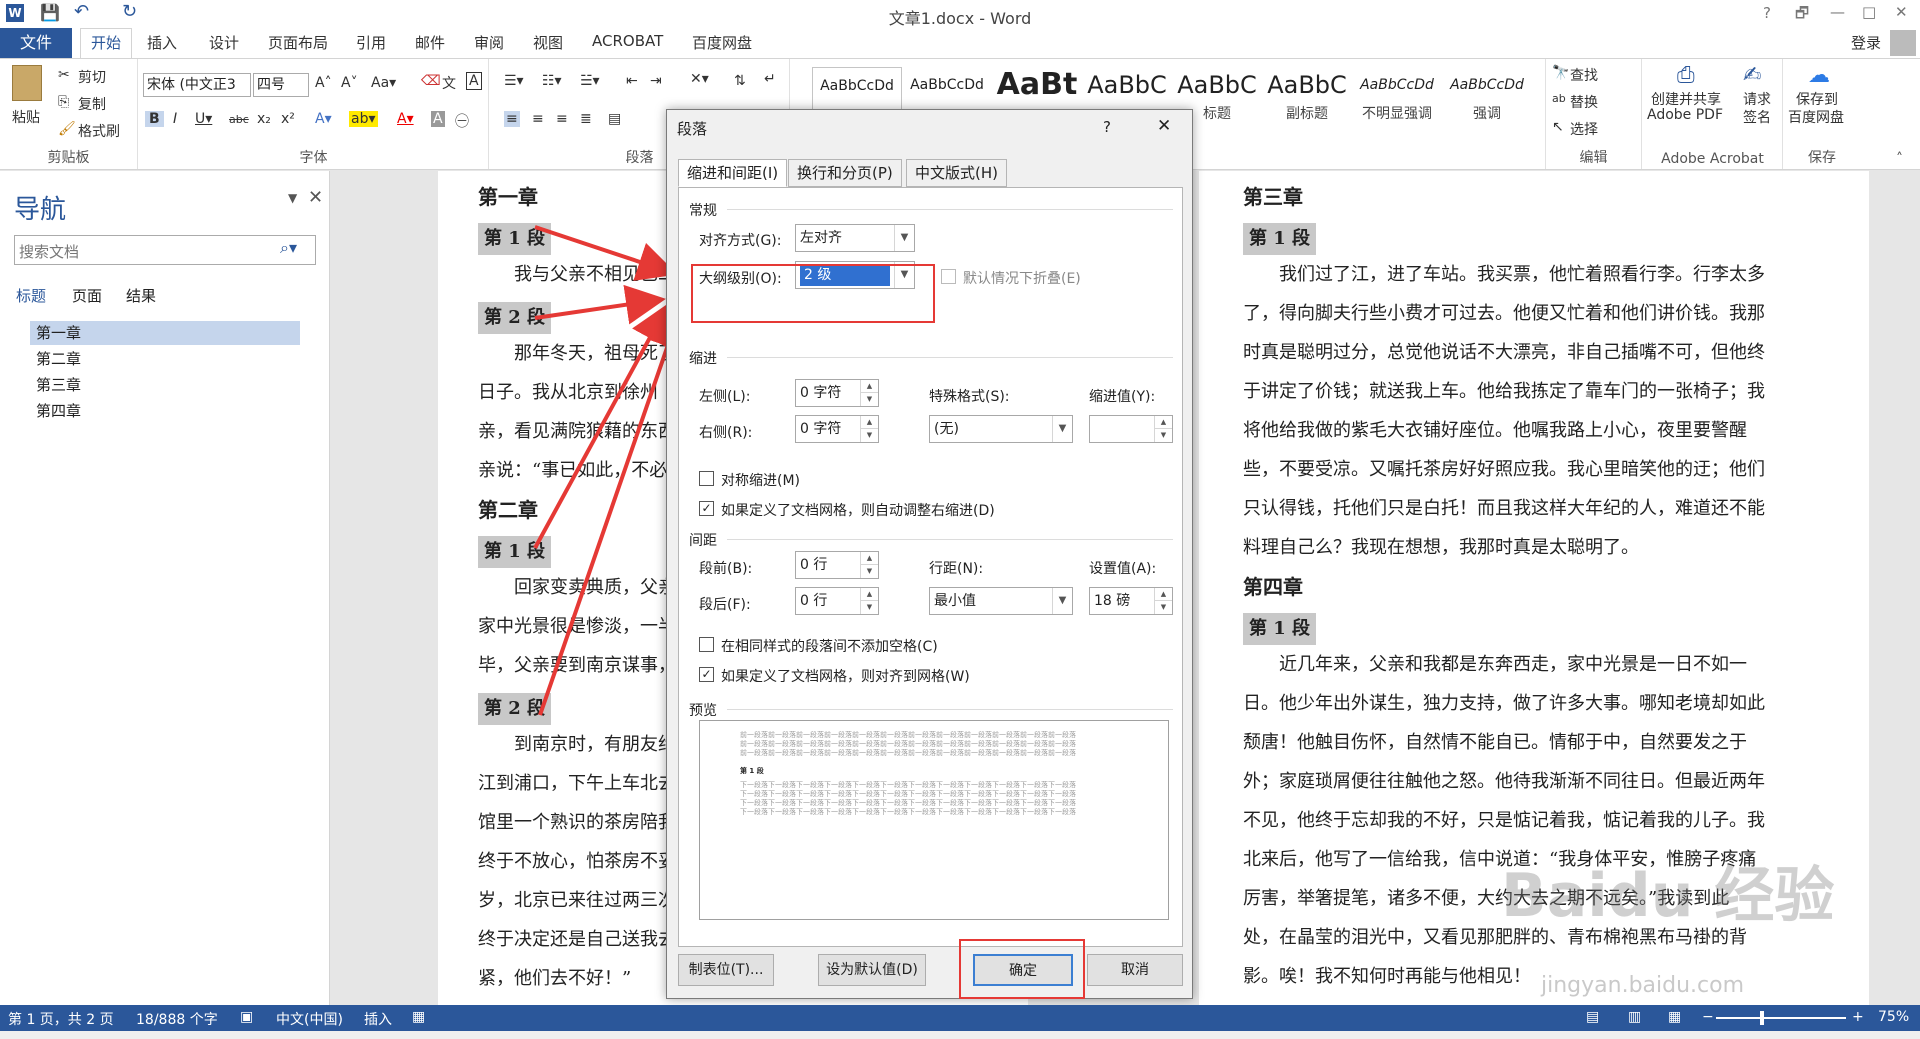 The image size is (1920, 1039). What do you see at coordinates (703, 711) in the screenshot?
I see `preview-section-title: 预览` at bounding box center [703, 711].